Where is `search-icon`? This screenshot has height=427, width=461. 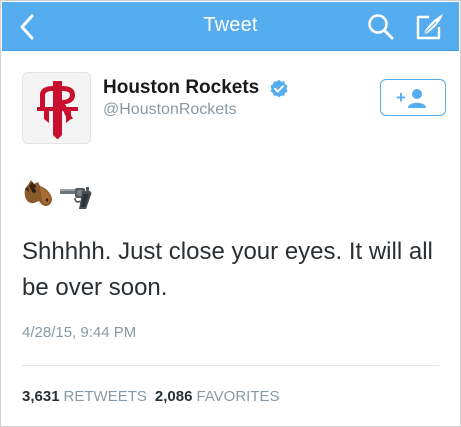
search-icon is located at coordinates (381, 27).